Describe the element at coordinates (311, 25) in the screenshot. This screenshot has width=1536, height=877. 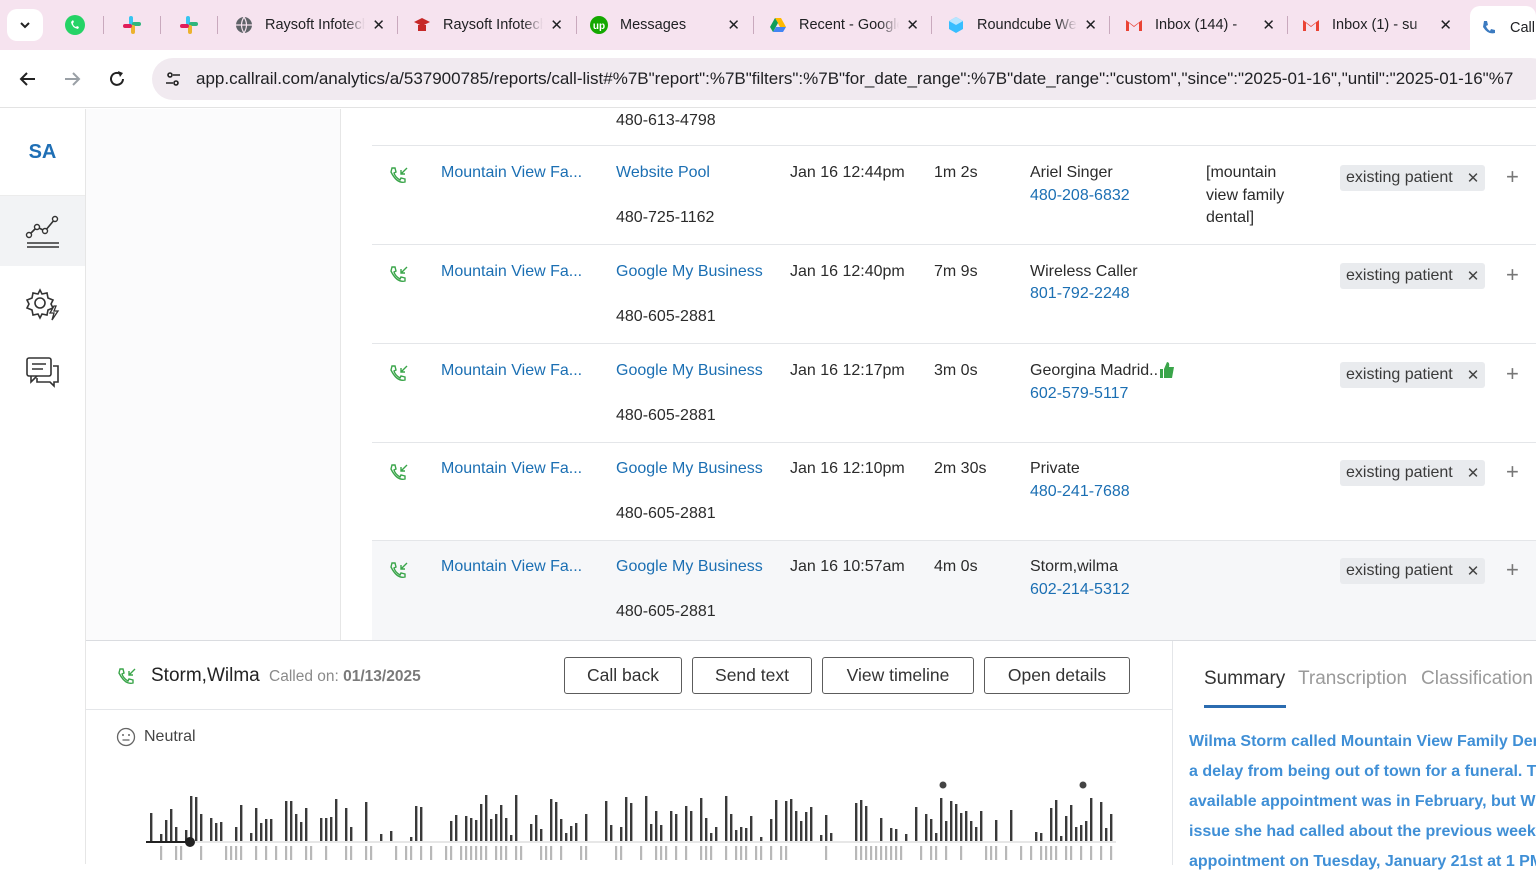
I see `browser-tab-raysoft-1: Raysoft Infotech ✕` at that location.